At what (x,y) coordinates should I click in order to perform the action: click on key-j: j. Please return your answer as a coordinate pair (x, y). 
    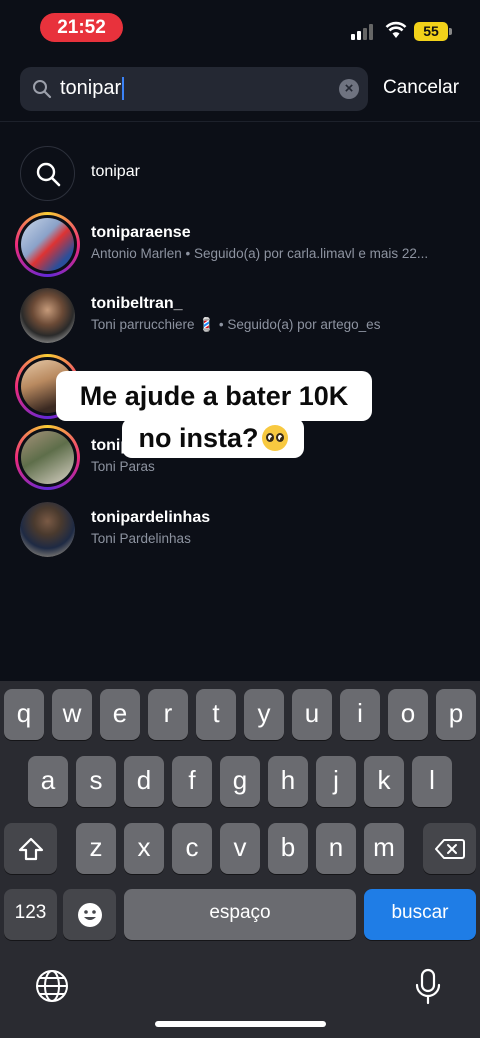
    Looking at the image, I should click on (336, 781).